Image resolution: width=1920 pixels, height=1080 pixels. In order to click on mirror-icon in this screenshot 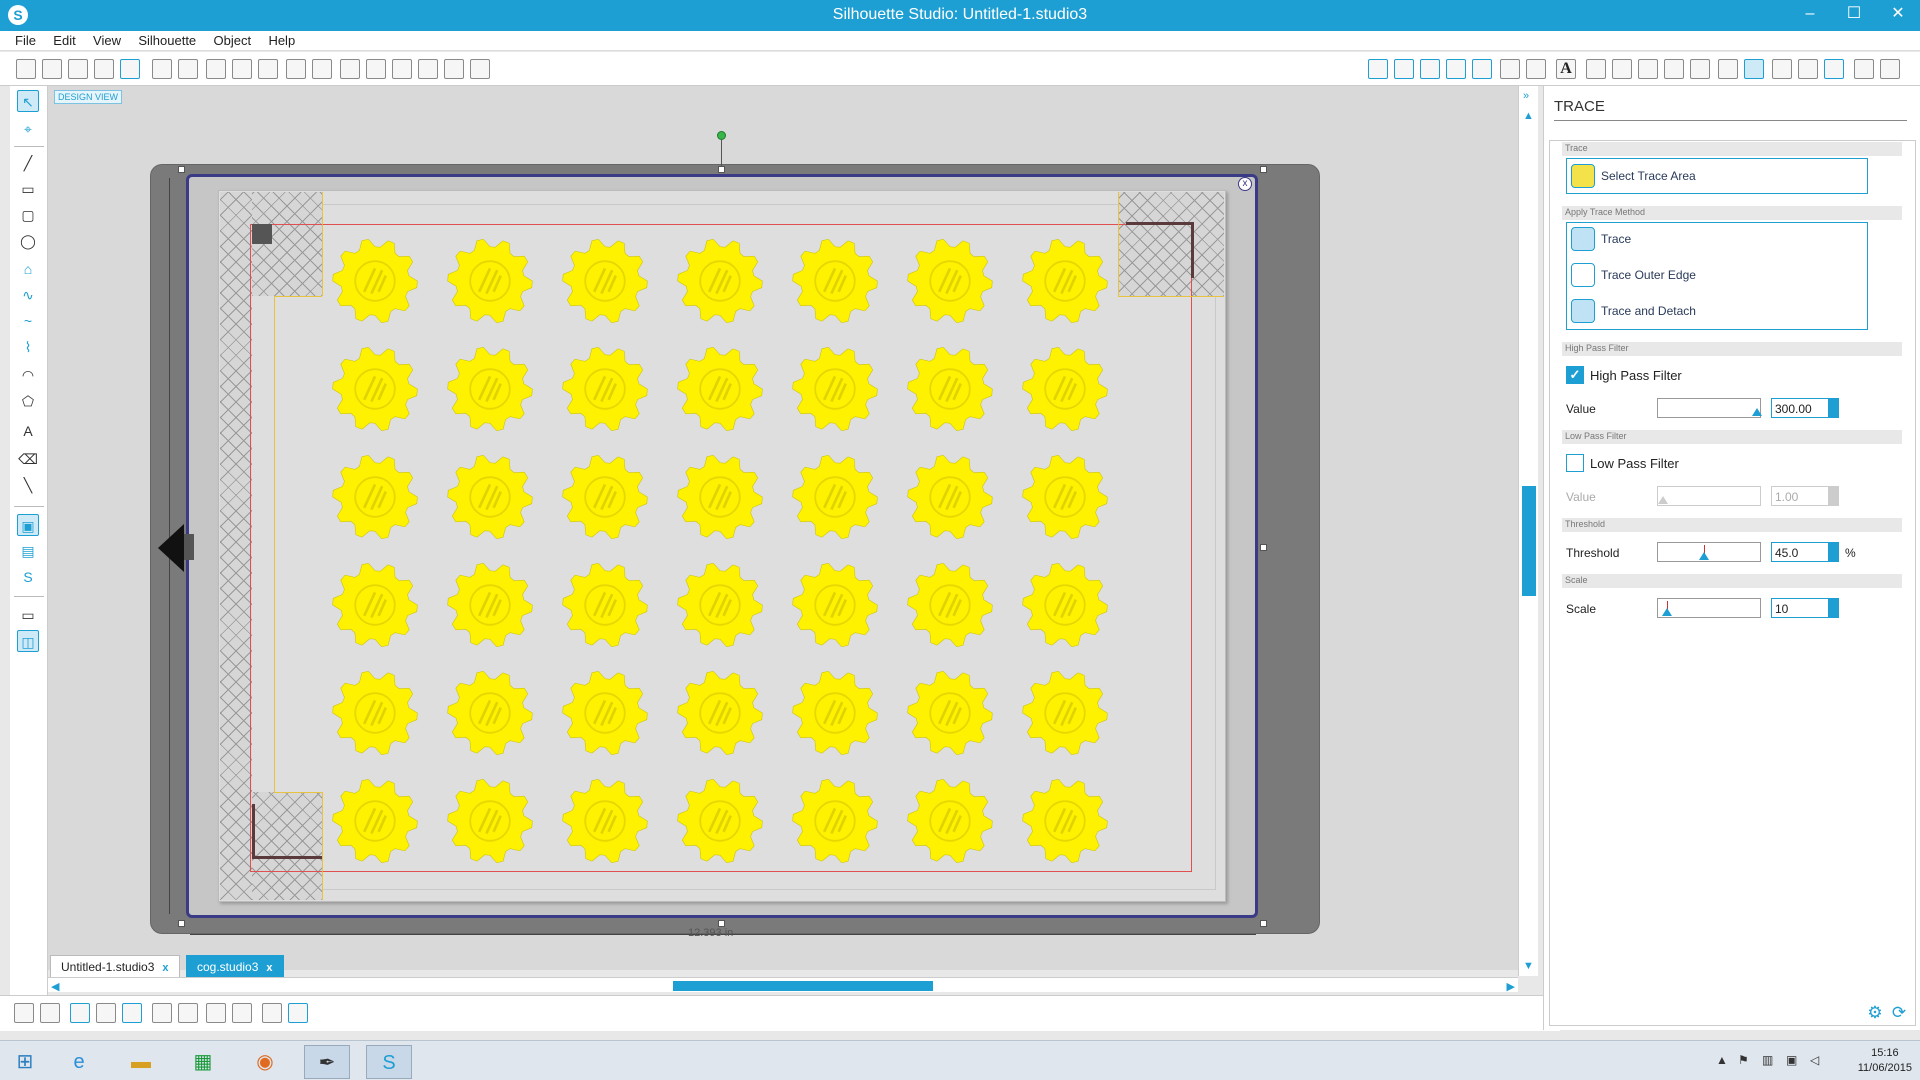, I will do `click(1674, 69)`.